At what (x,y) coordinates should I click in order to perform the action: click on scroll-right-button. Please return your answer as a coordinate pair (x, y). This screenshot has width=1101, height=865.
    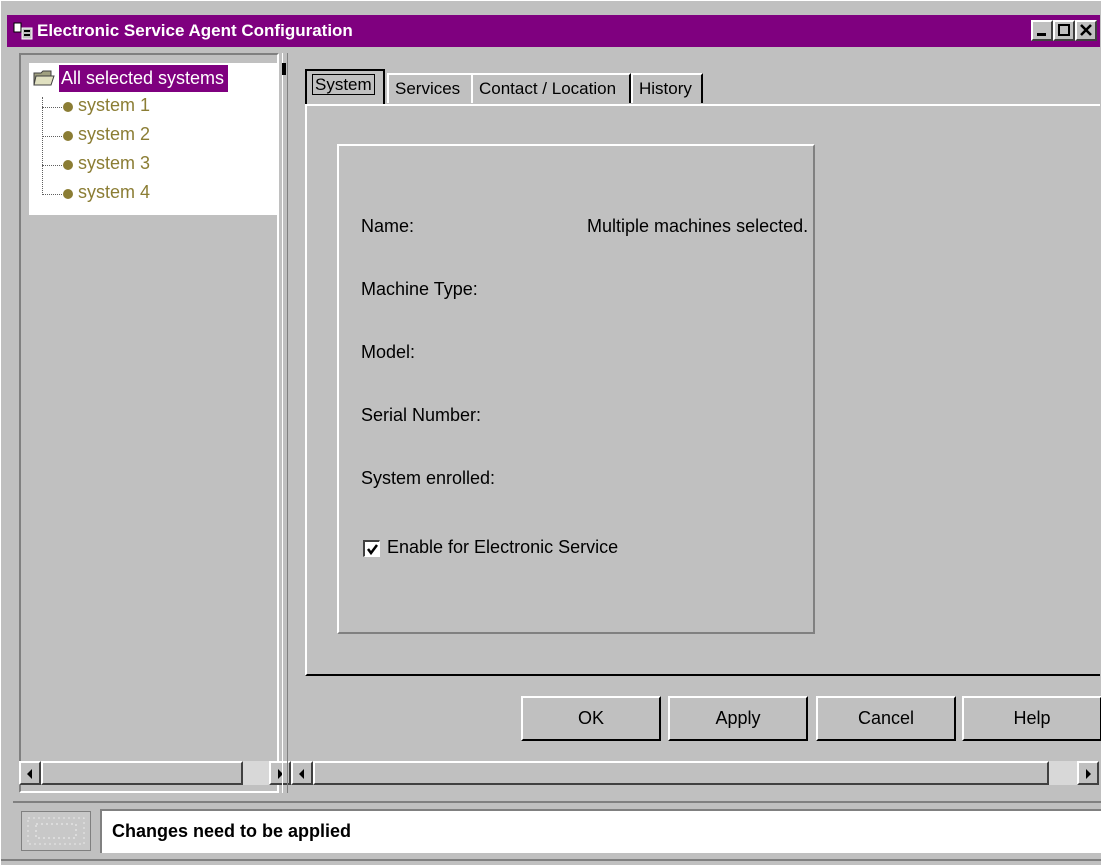
    Looking at the image, I should click on (1088, 773).